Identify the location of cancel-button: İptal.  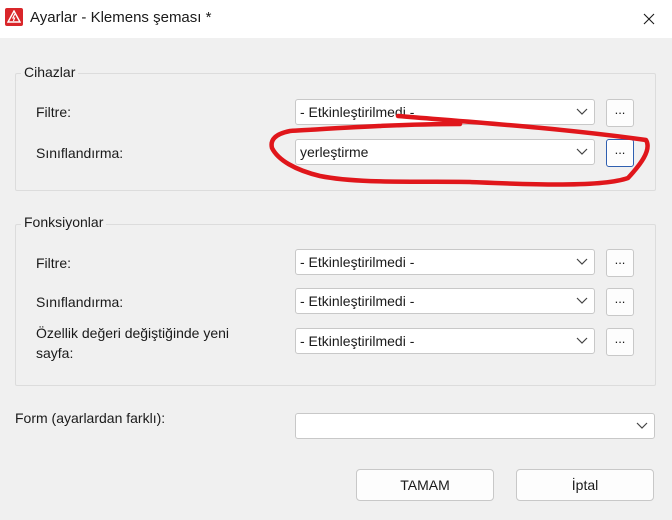
(585, 485).